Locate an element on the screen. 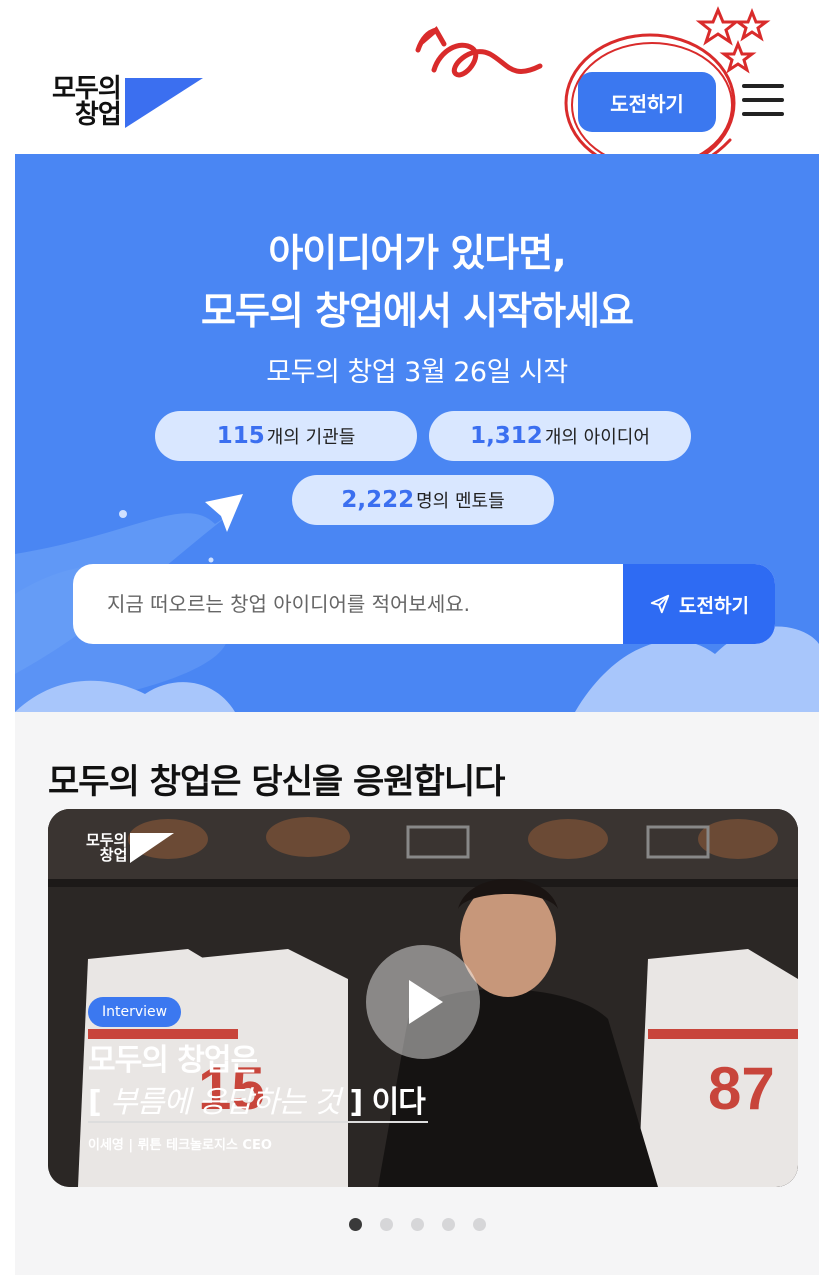 This screenshot has width=819, height=1275. hero-subtitle: 모두의 창업 3월 26일 시작 is located at coordinates (417, 372).